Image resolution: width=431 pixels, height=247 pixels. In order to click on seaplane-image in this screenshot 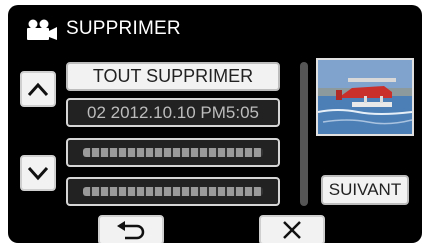, I will do `click(365, 97)`.